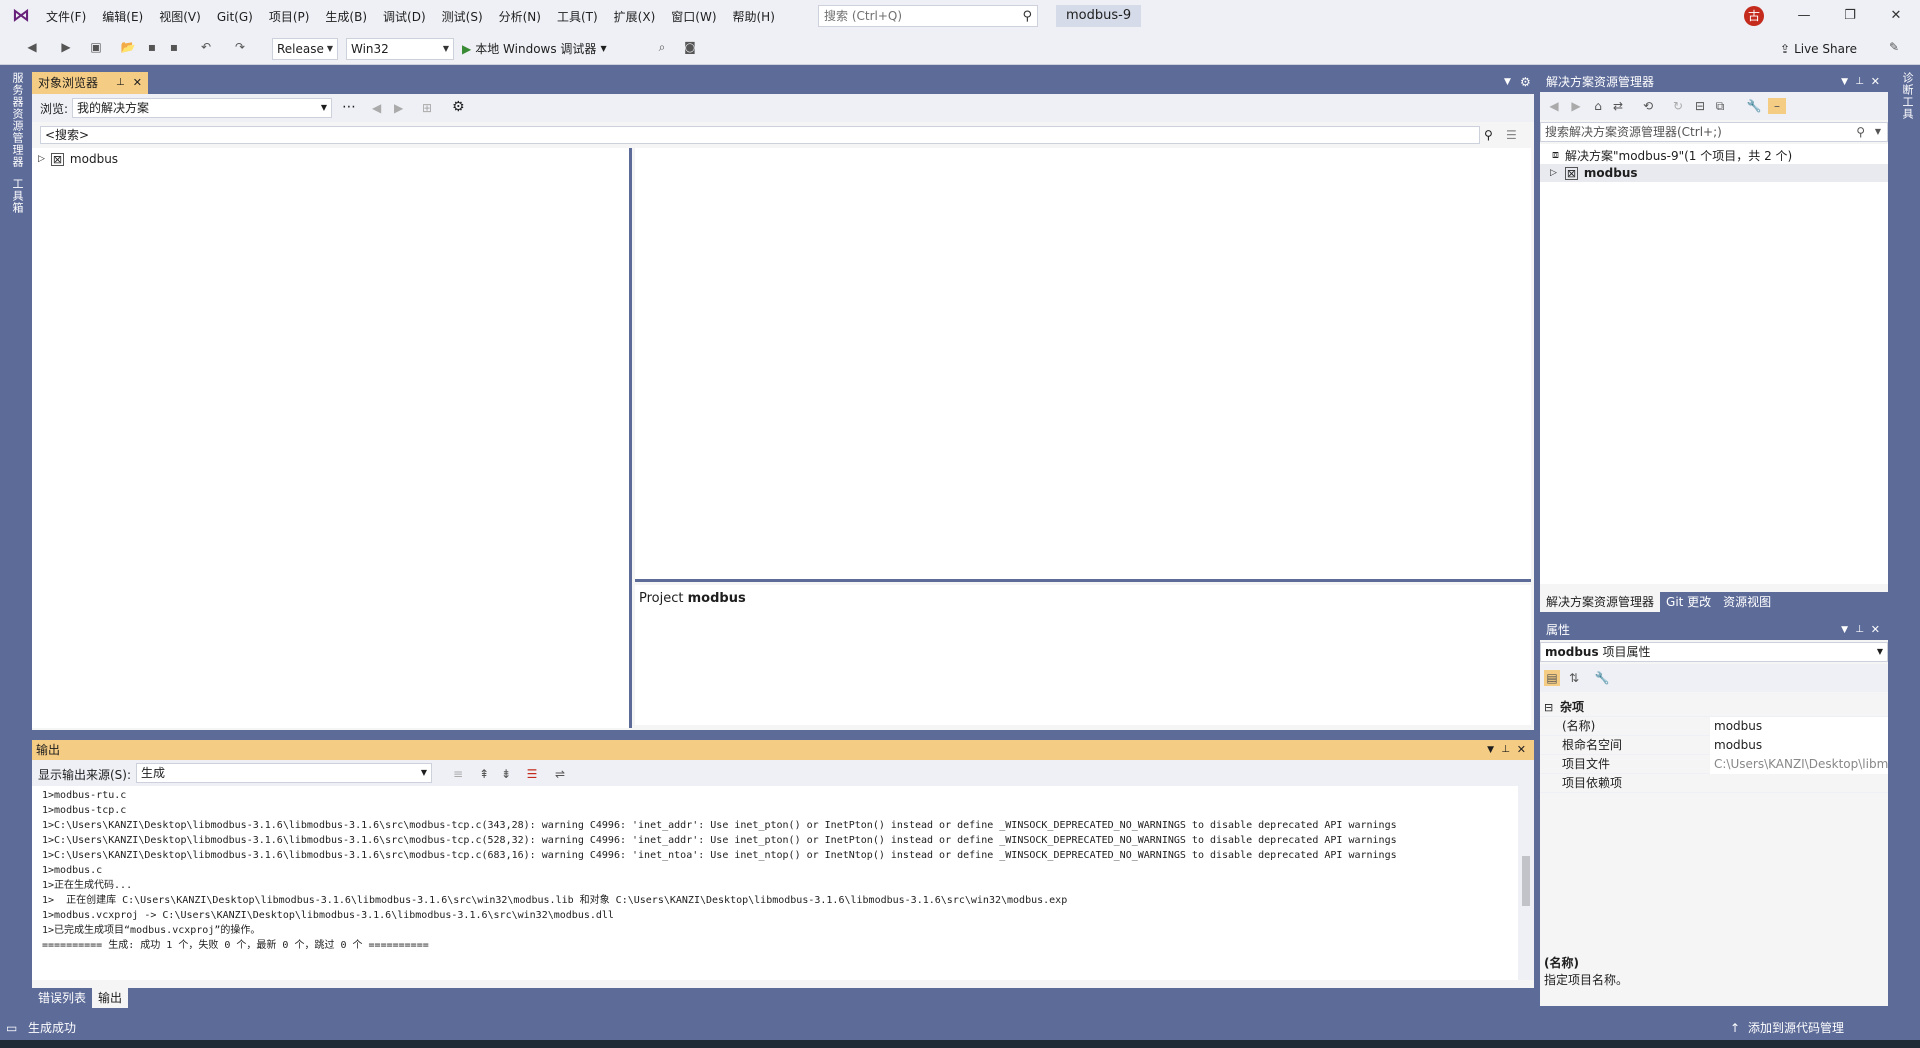 The height and width of the screenshot is (1048, 1920). I want to click on find-in-files-icon: ⌕, so click(662, 47).